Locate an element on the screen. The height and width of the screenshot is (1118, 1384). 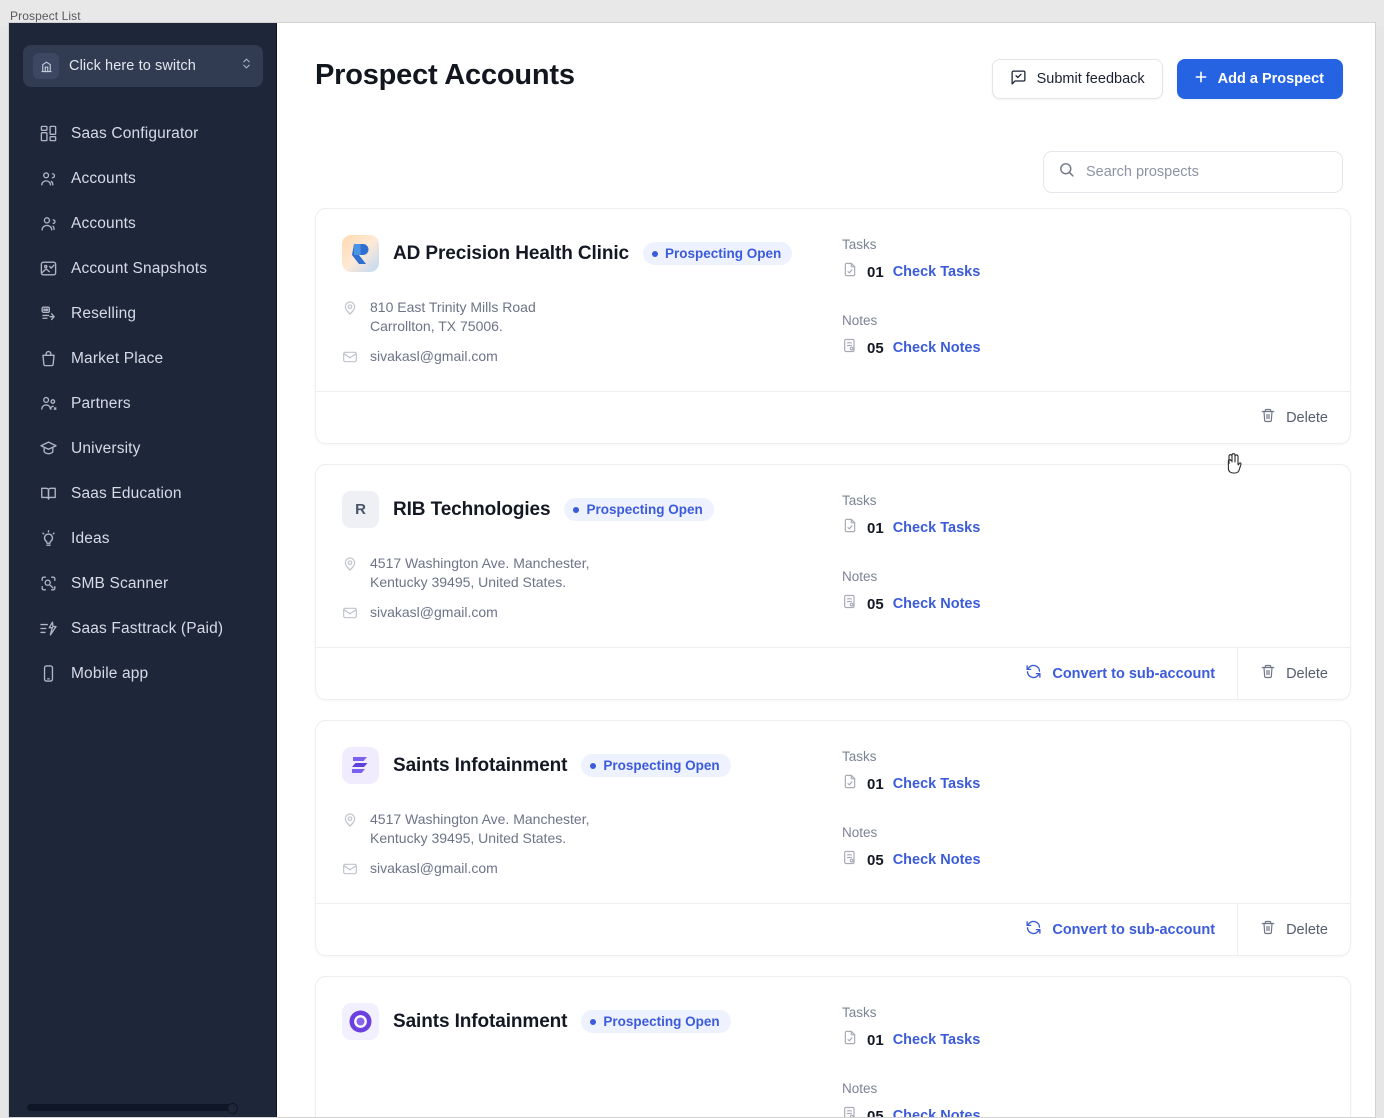
sidebar-item-partners: Partners is located at coordinates (143, 403).